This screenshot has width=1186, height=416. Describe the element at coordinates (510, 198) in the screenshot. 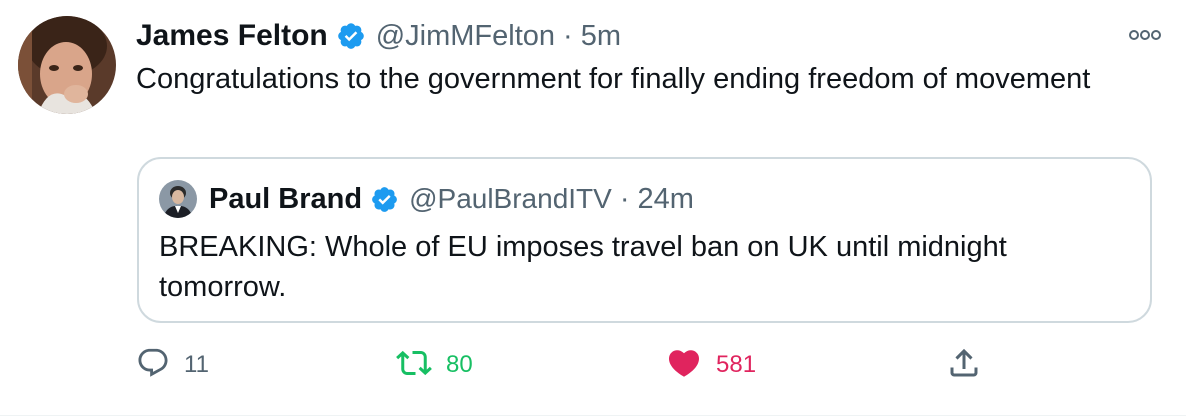

I see `quoted-author-handle: @PaulBrandITV` at that location.